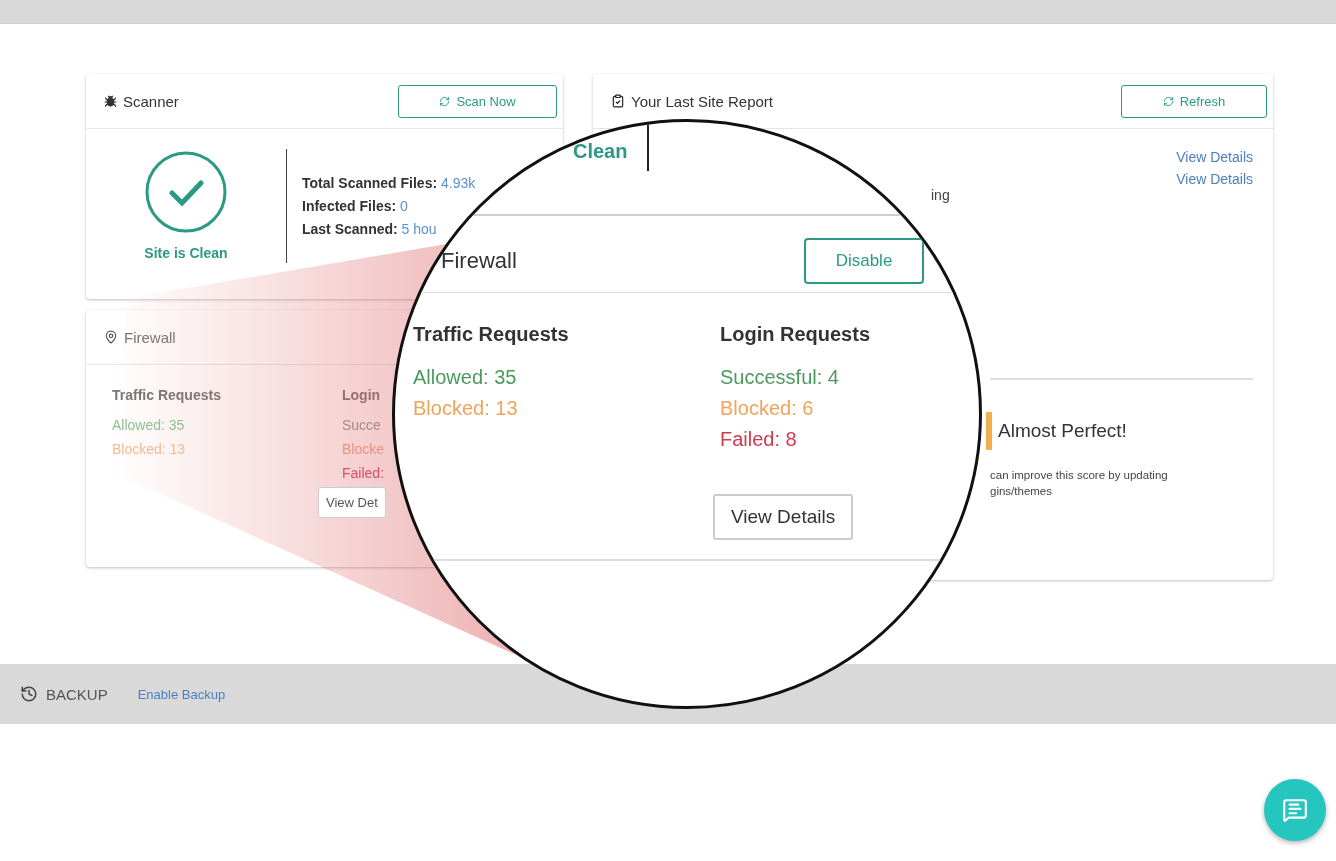 This screenshot has height=861, width=1336. What do you see at coordinates (363, 449) in the screenshot?
I see `request-count: Blocke` at bounding box center [363, 449].